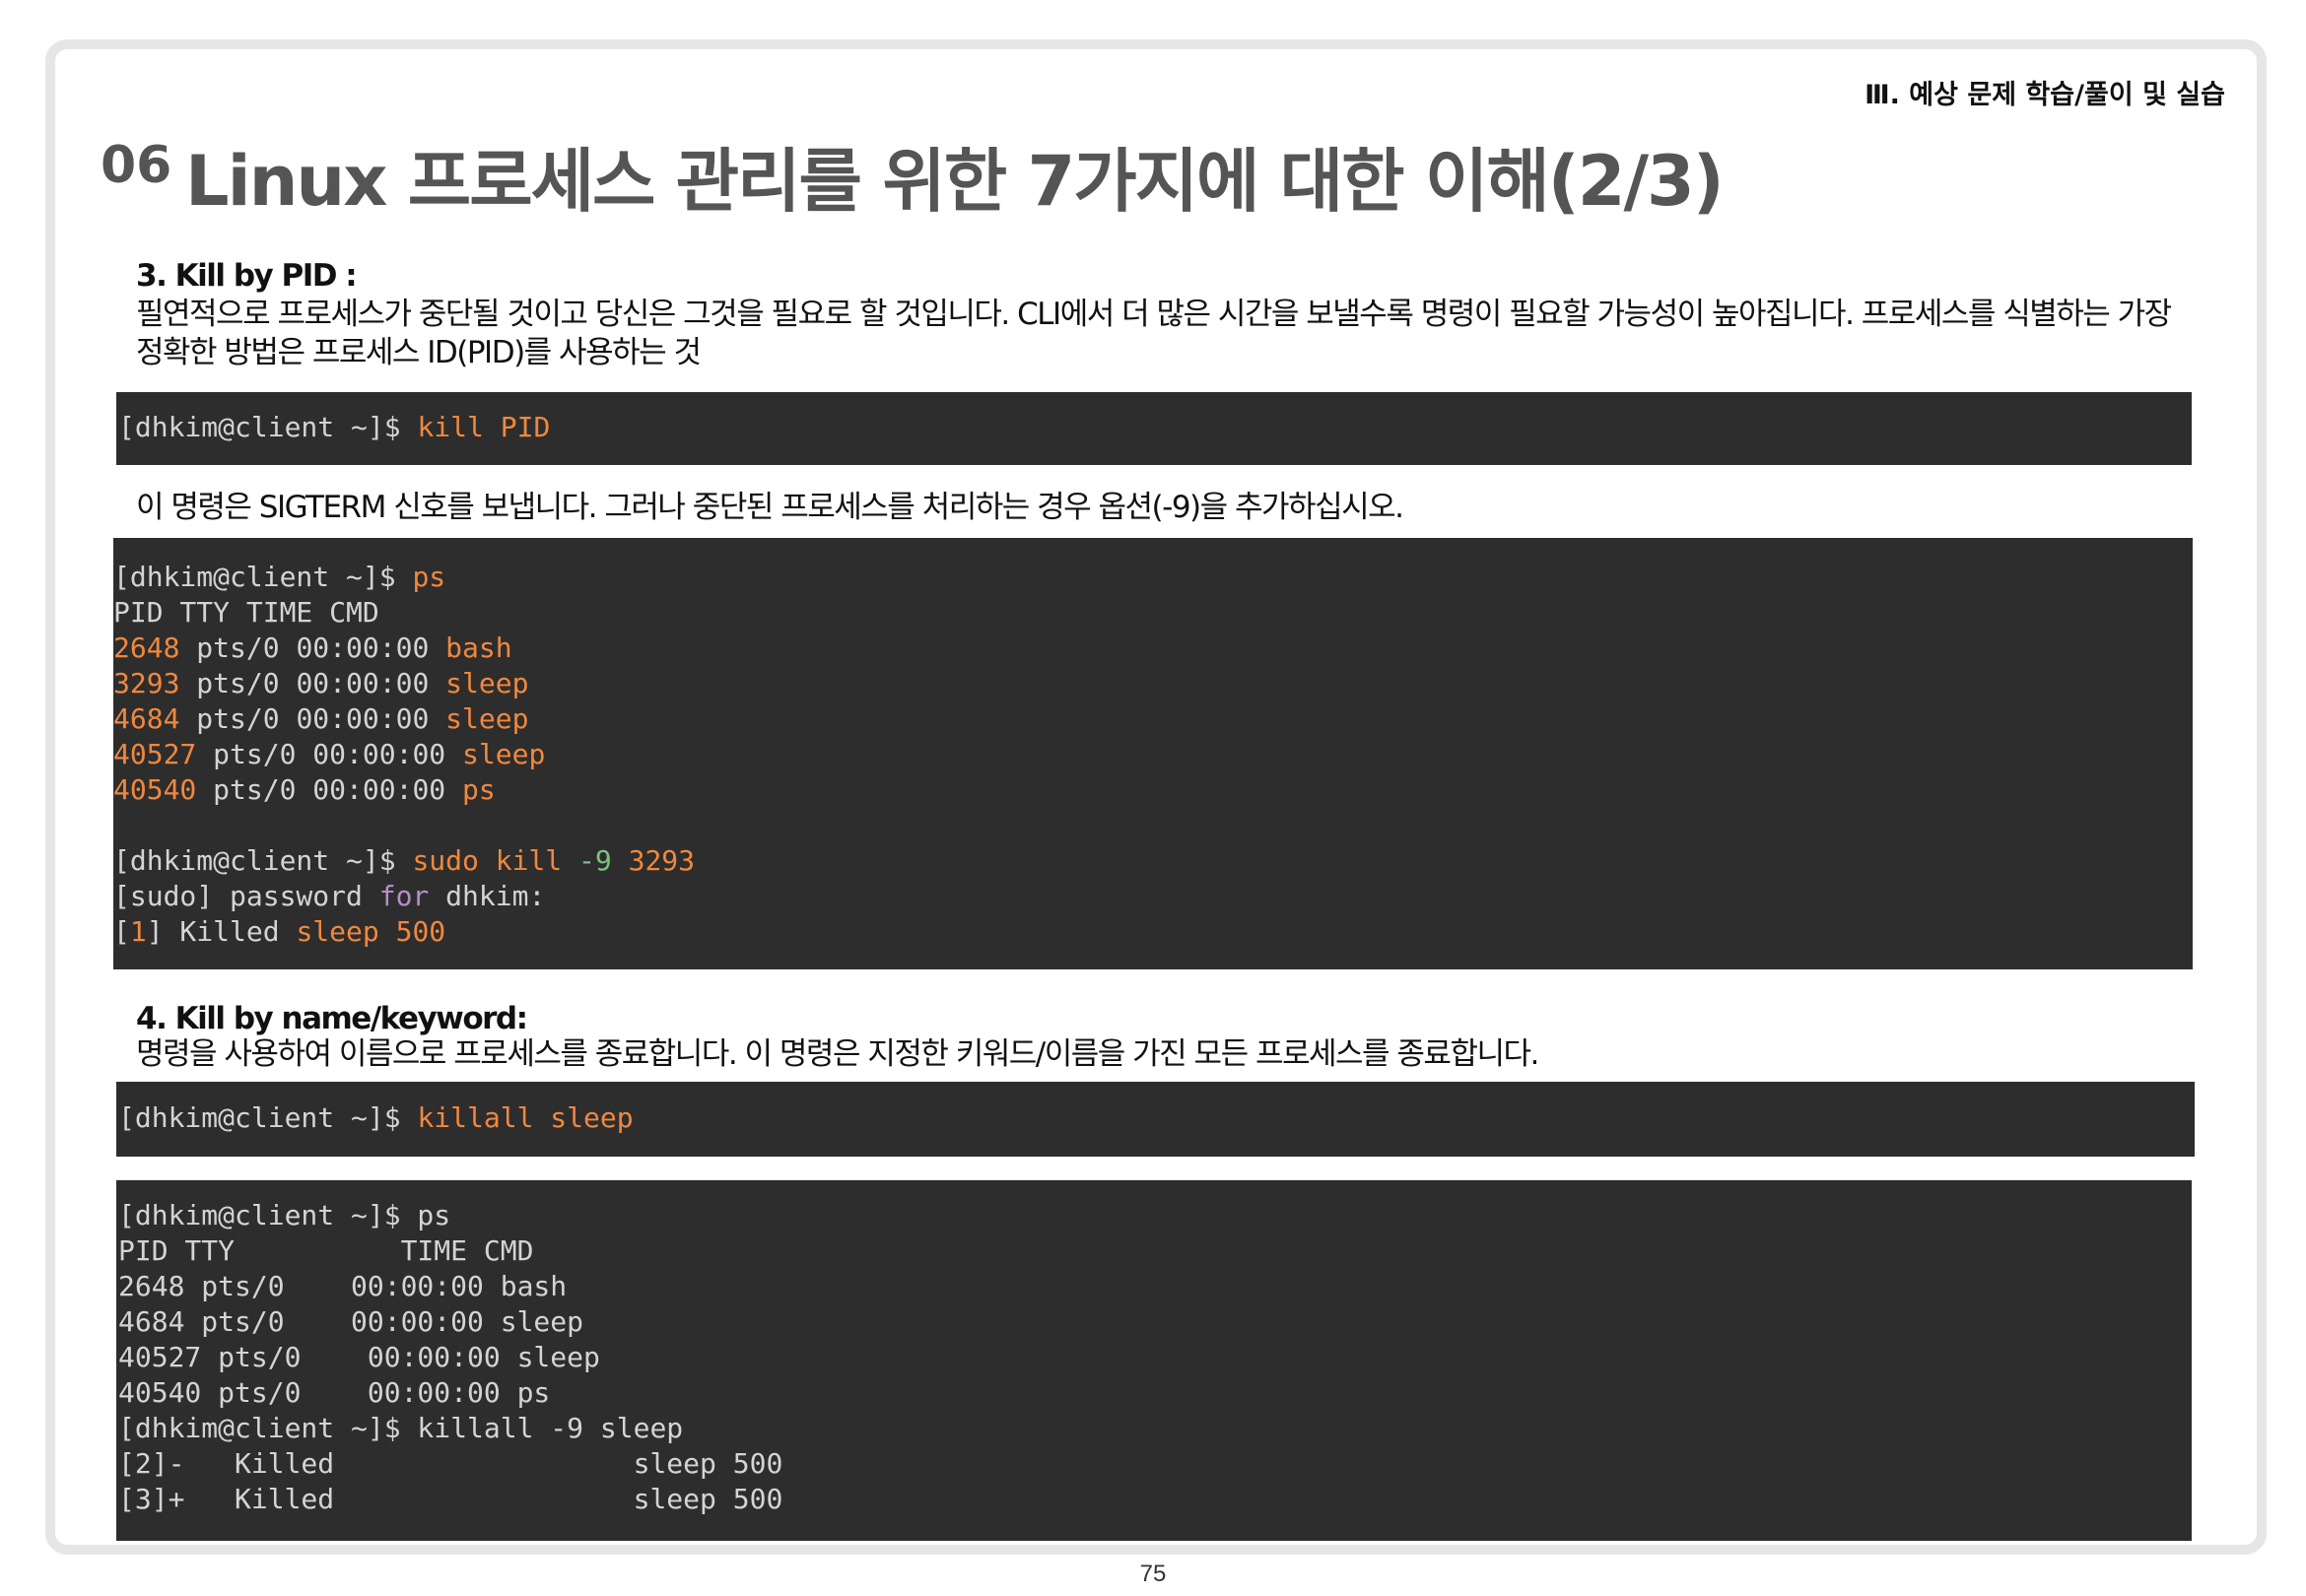  What do you see at coordinates (451, 1463) in the screenshot?
I see `terminal-line: [2]- Killed sleep 500` at bounding box center [451, 1463].